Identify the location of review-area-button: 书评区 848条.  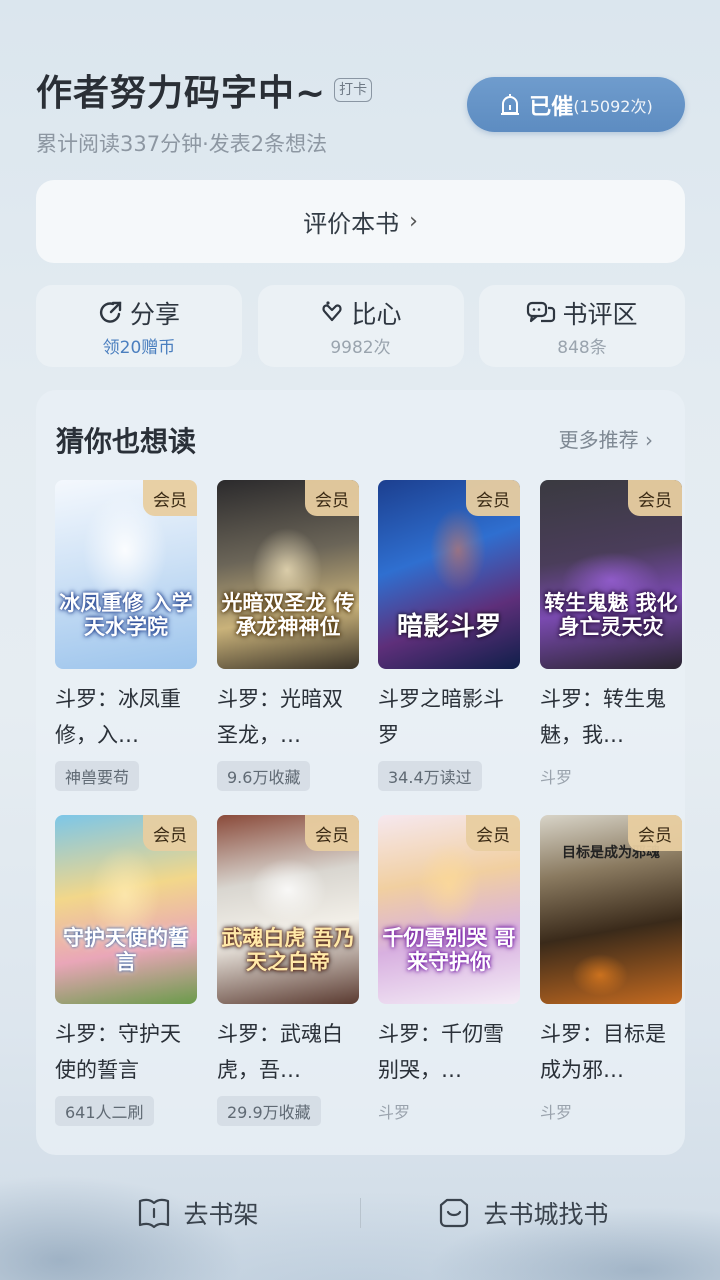
(582, 326).